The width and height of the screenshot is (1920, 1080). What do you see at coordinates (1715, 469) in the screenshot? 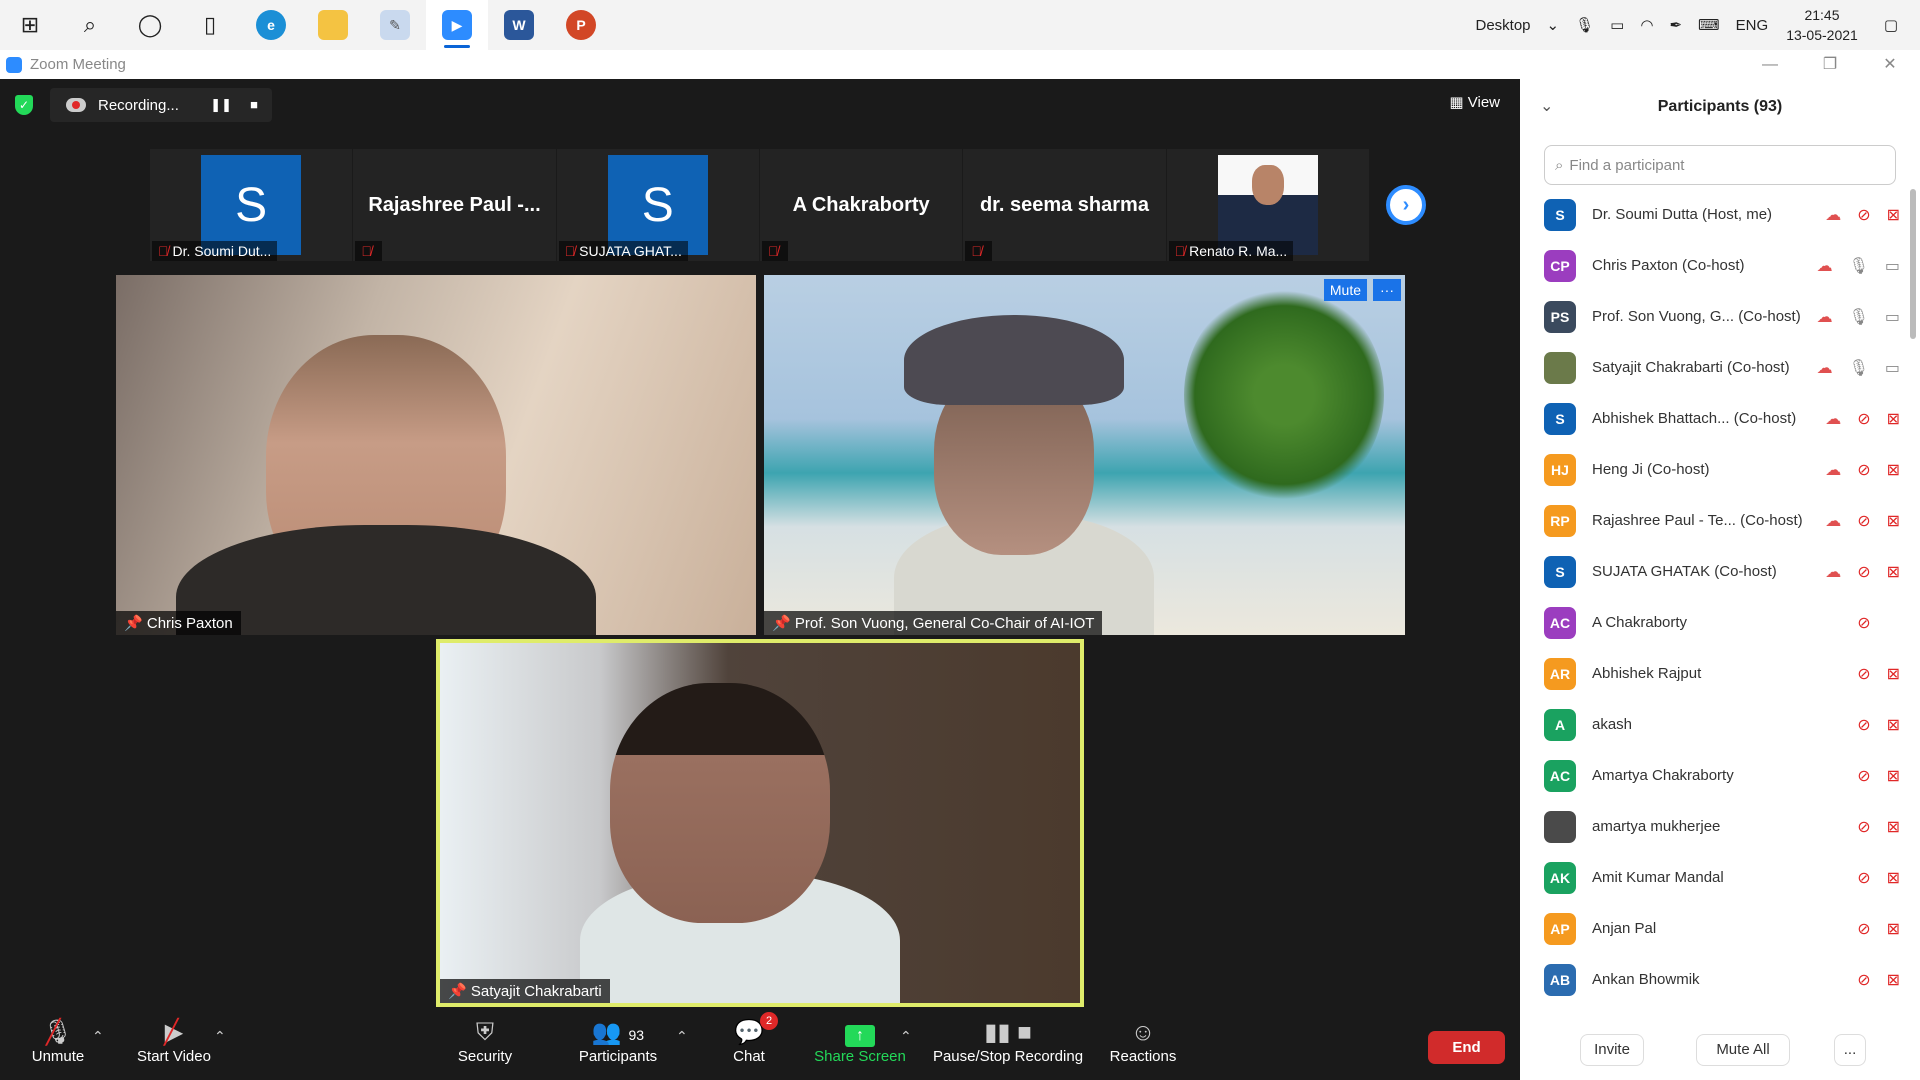
I see `participant-row: HJ Heng Ji (Co-host) ☁ ⊘ ⊠` at bounding box center [1715, 469].